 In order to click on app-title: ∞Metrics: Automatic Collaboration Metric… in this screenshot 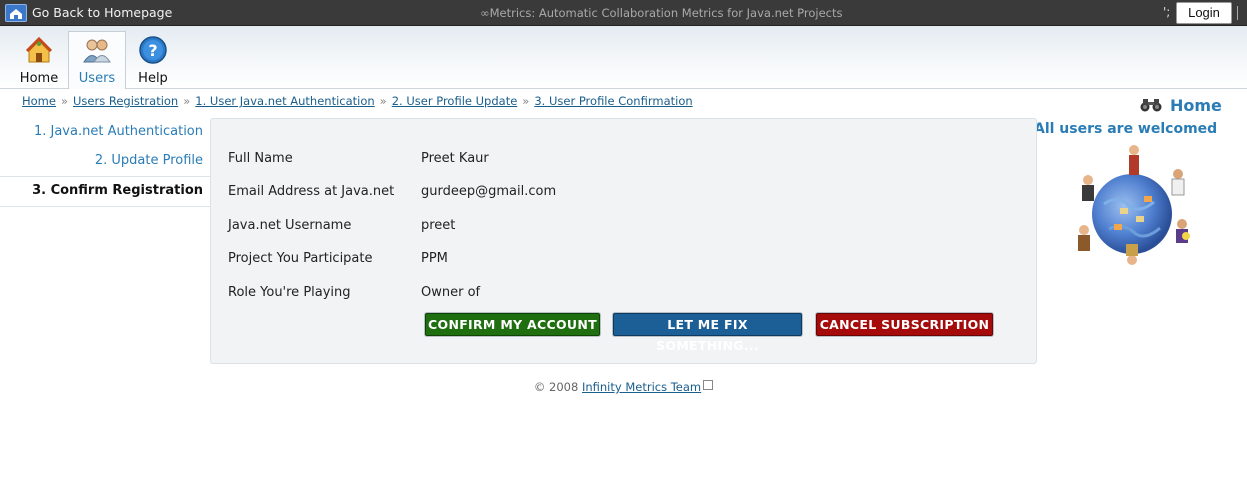, I will do `click(661, 13)`.